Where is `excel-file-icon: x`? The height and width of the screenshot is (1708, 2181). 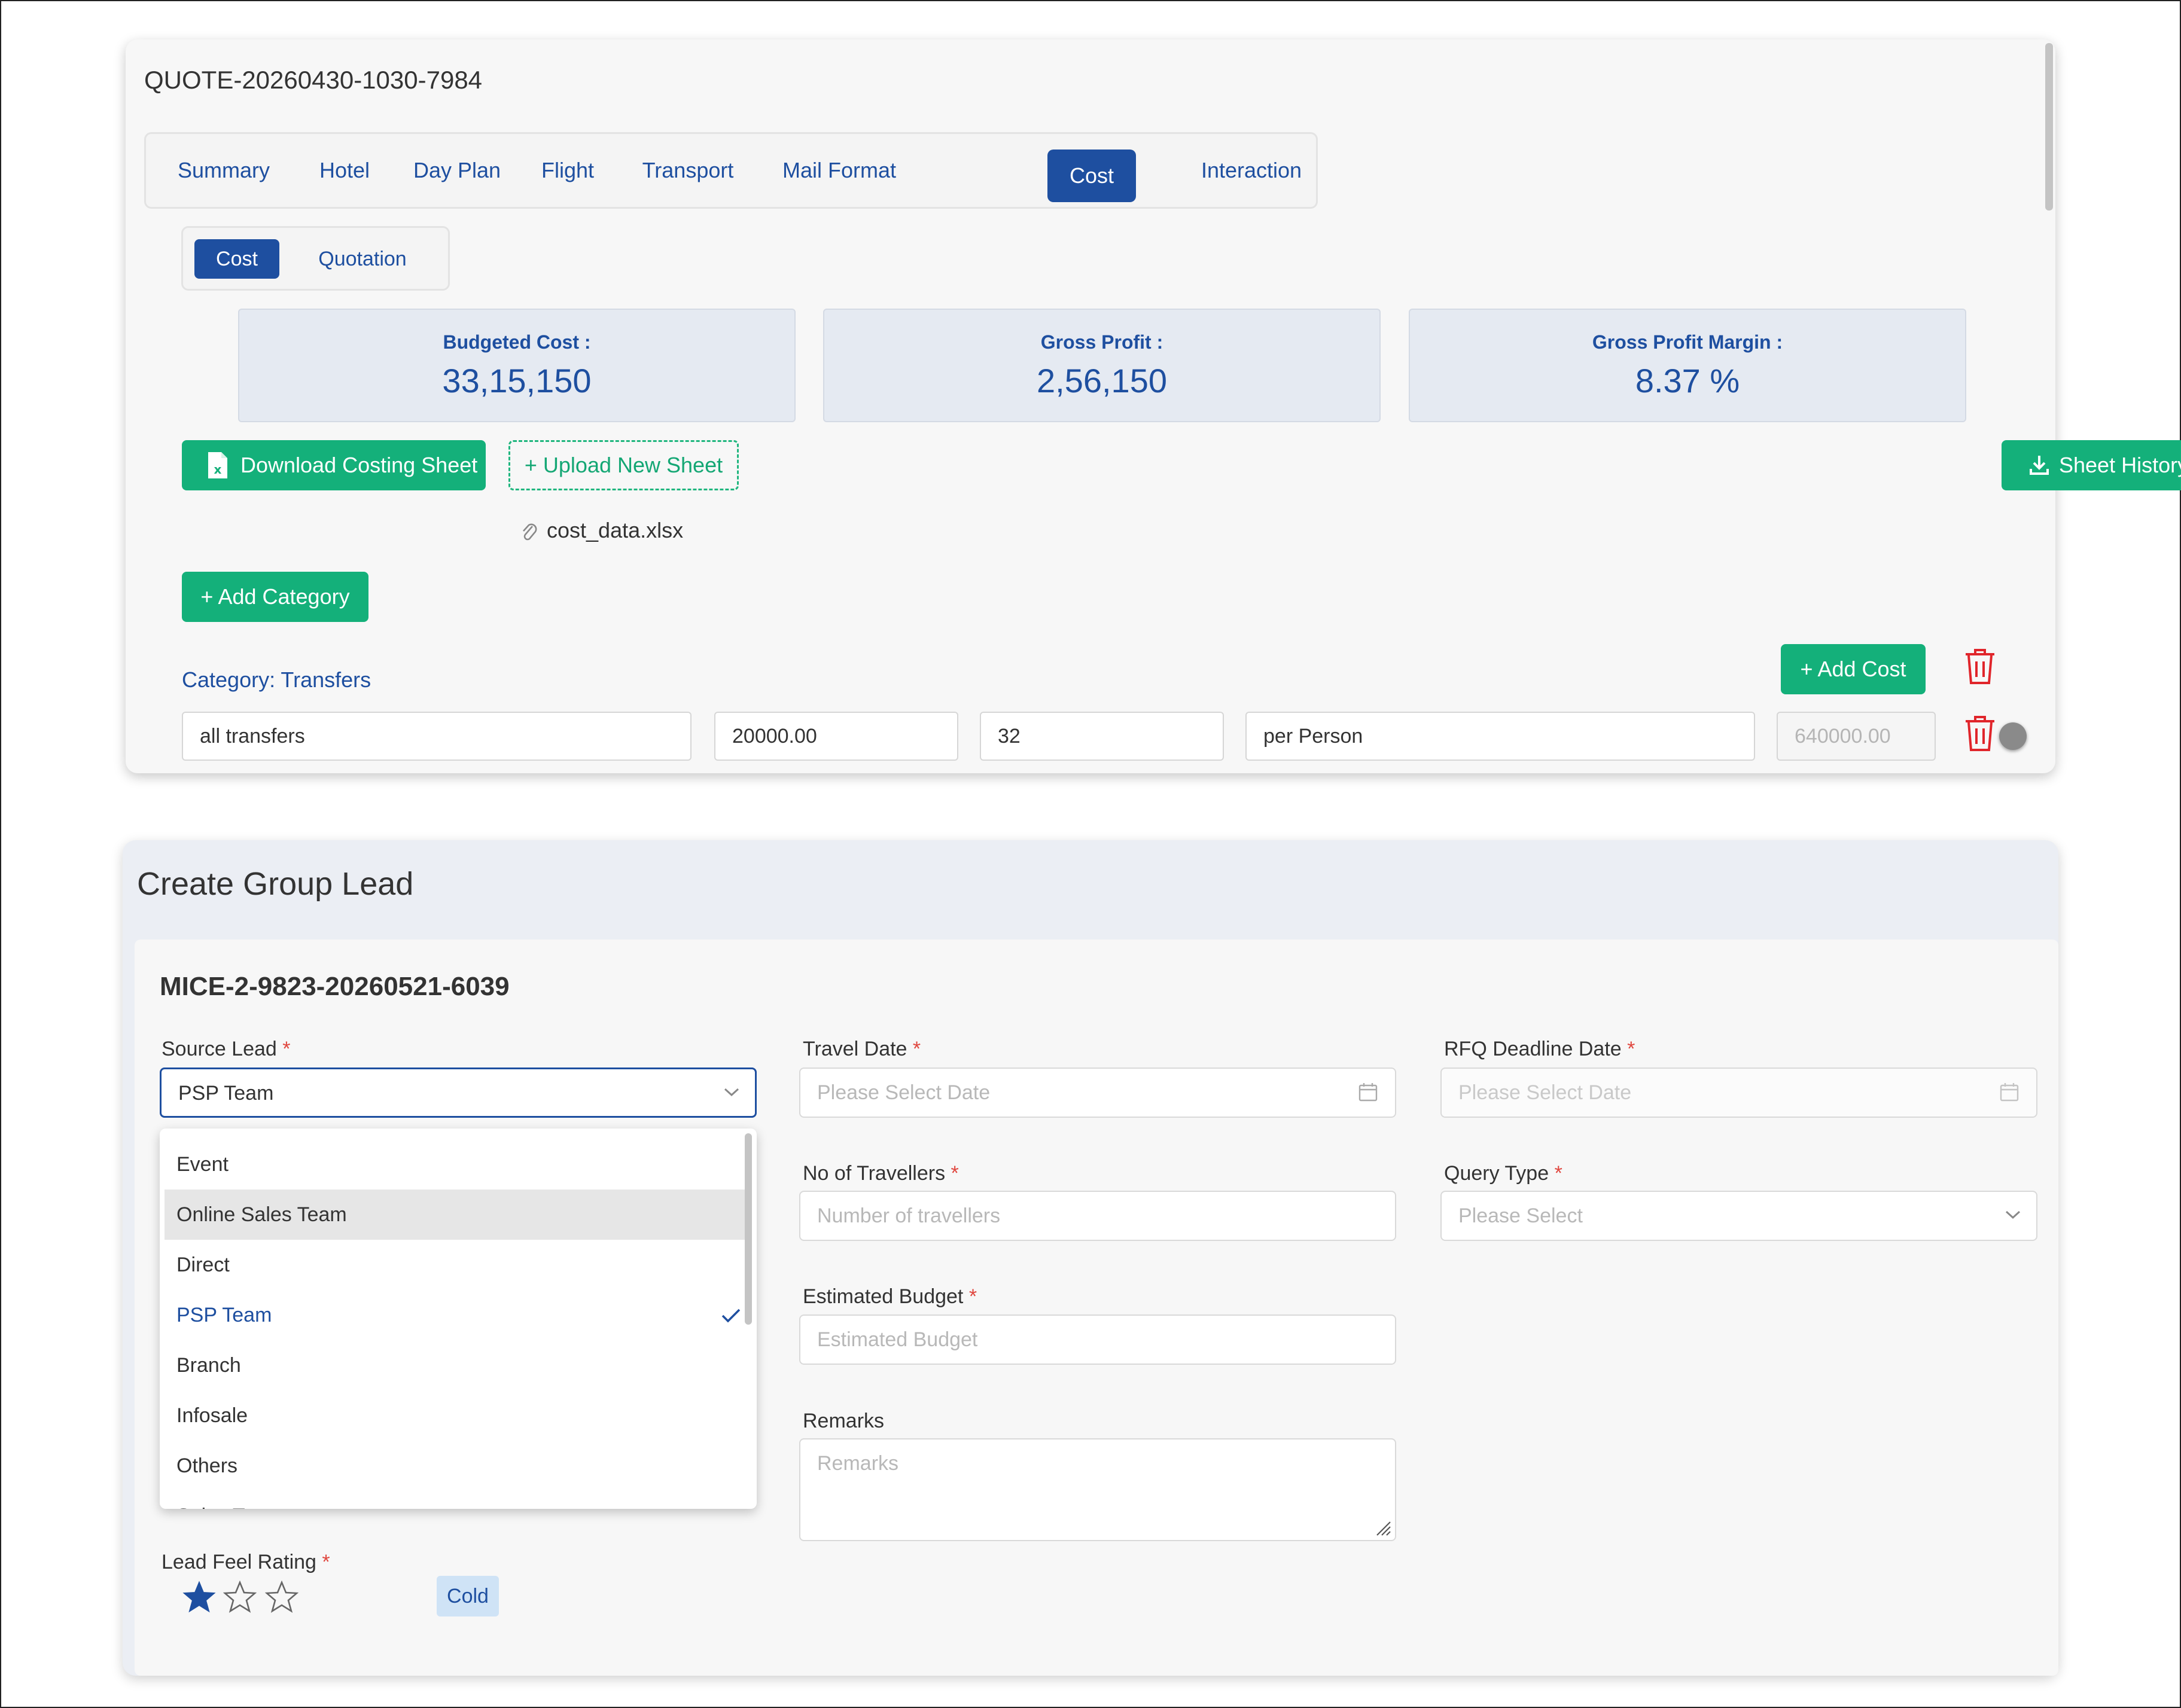
excel-file-icon: x is located at coordinates (217, 465).